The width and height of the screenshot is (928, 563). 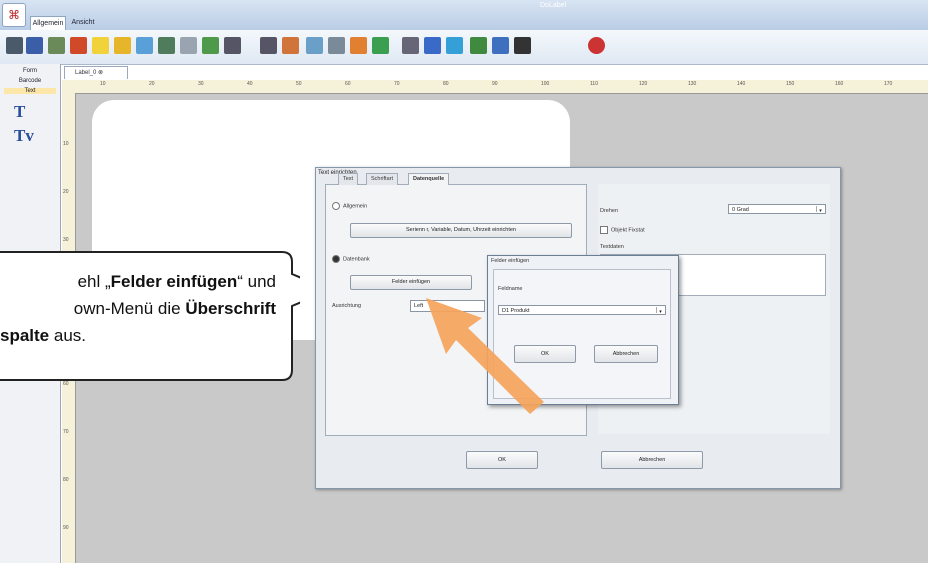 What do you see at coordinates (628, 230) in the screenshot?
I see `objekt-fixstat-label: Objekt Fixstat` at bounding box center [628, 230].